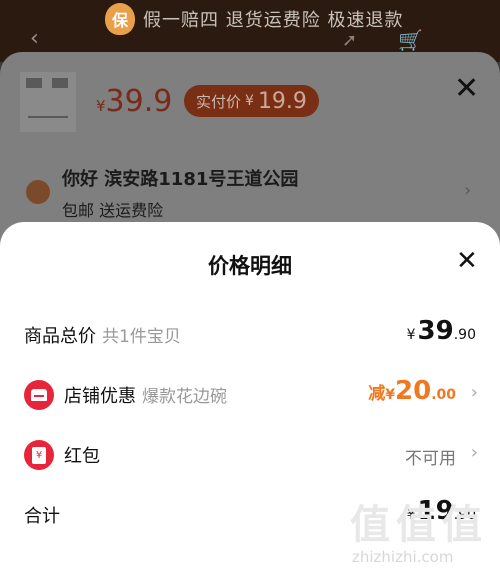  What do you see at coordinates (38, 192) in the screenshot?
I see `location-pin-icon` at bounding box center [38, 192].